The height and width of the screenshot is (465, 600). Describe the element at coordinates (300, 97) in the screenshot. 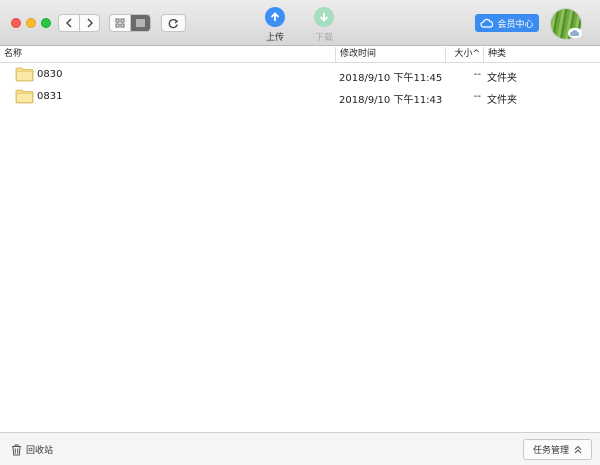

I see `file-row: 0831 2018/9/10 下午11:43 -- 文件夹` at that location.